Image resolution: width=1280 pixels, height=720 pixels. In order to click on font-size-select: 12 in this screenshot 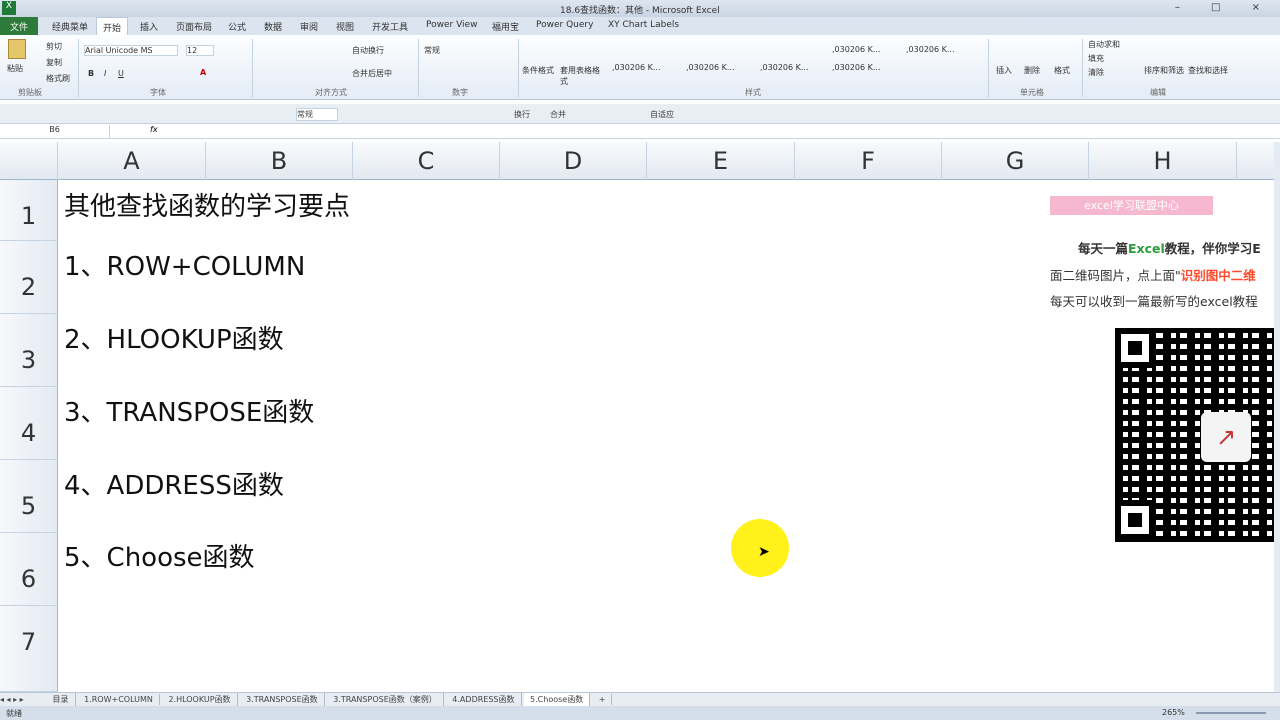, I will do `click(200, 50)`.